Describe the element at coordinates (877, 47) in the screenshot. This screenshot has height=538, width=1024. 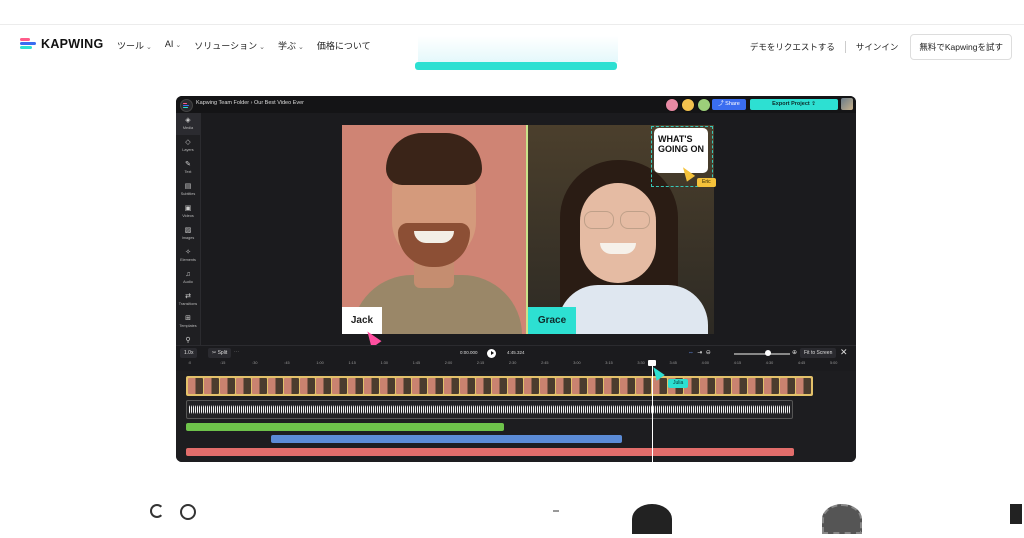
I see `signin-link: サインイン` at that location.